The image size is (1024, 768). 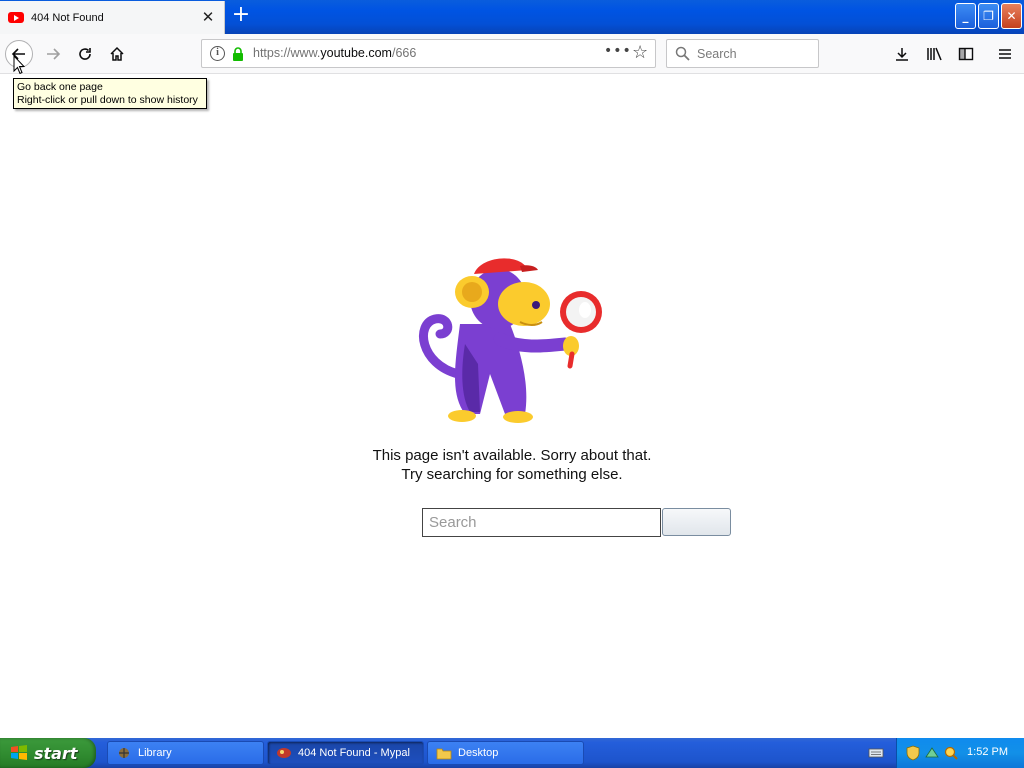 What do you see at coordinates (742, 53) in the screenshot?
I see `browser-search-input: Search` at bounding box center [742, 53].